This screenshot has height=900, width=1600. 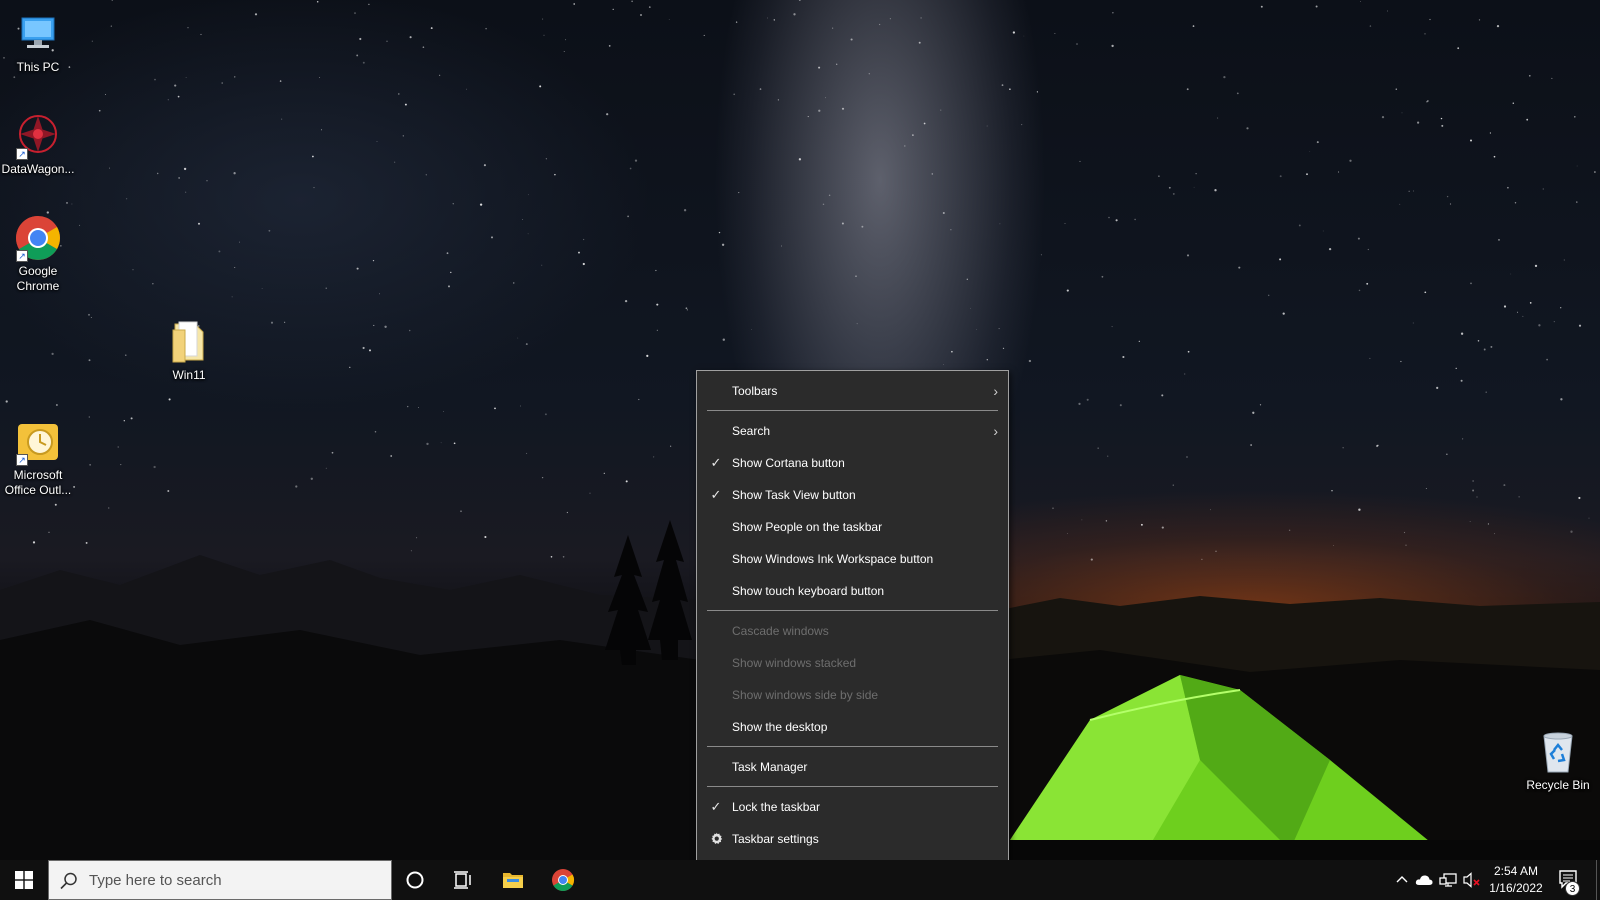 I want to click on task-view-button, so click(x=463, y=880).